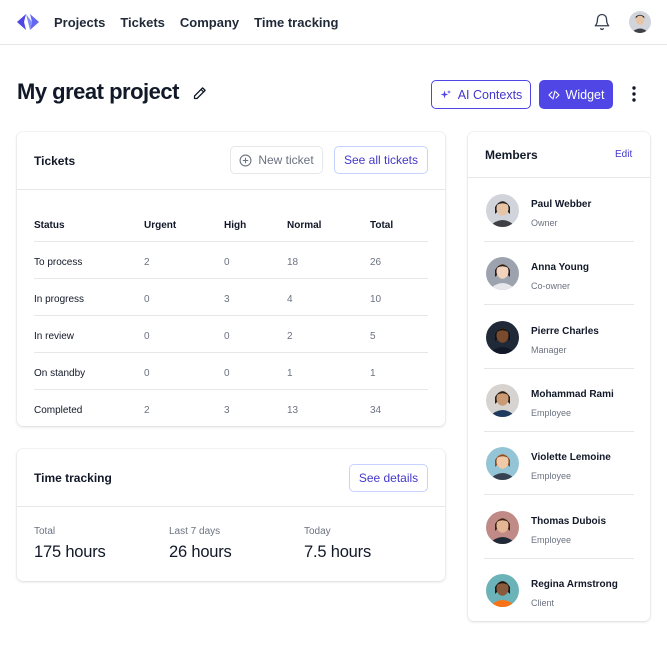 The image size is (667, 667). I want to click on row-status: In progress, so click(59, 299).